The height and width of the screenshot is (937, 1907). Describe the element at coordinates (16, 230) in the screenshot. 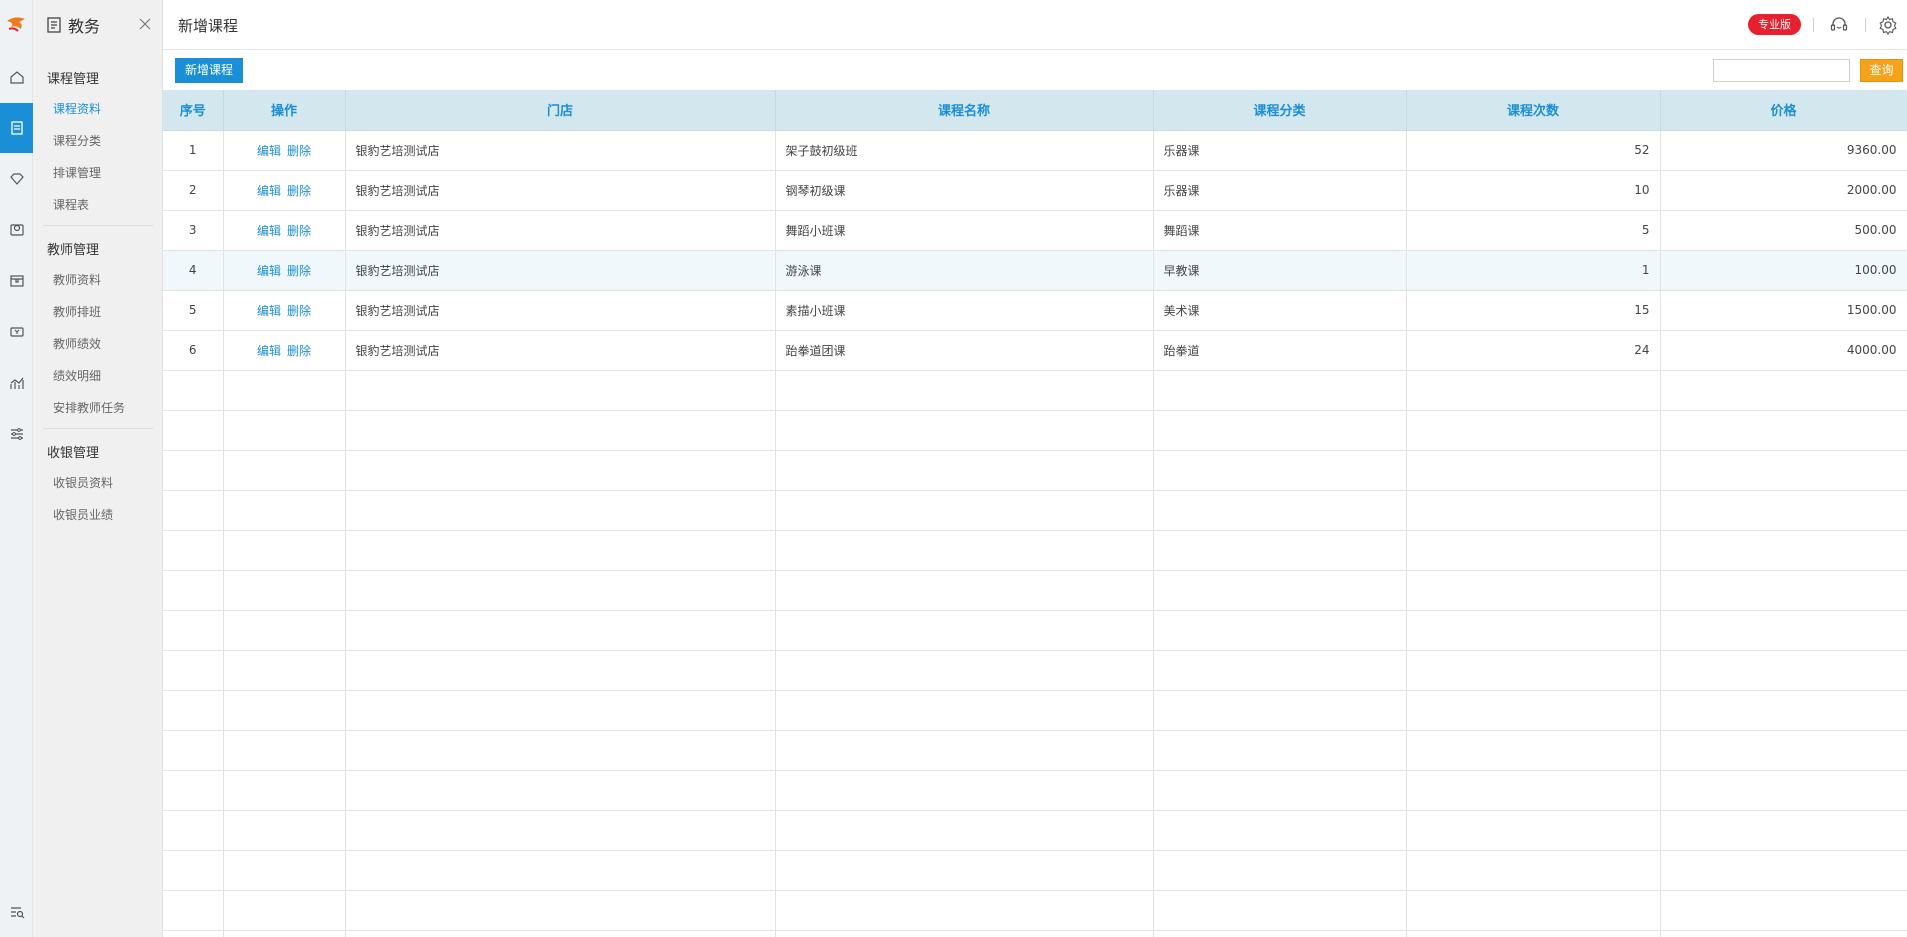

I see `member-icon` at that location.